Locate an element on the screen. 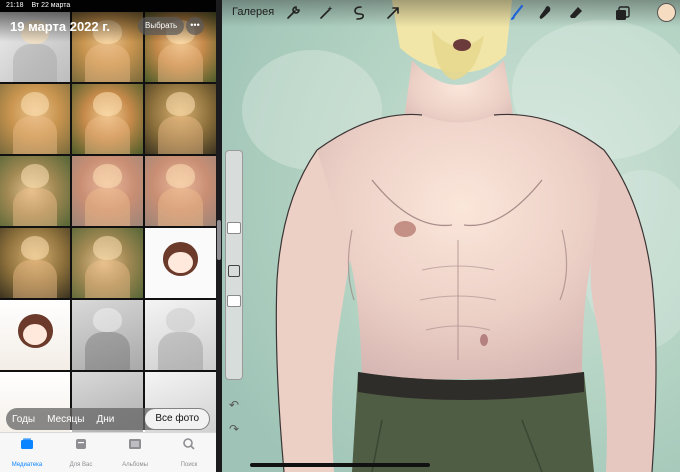 This screenshot has height=472, width=680. tab-library-label: Медиатека is located at coordinates (27, 465).